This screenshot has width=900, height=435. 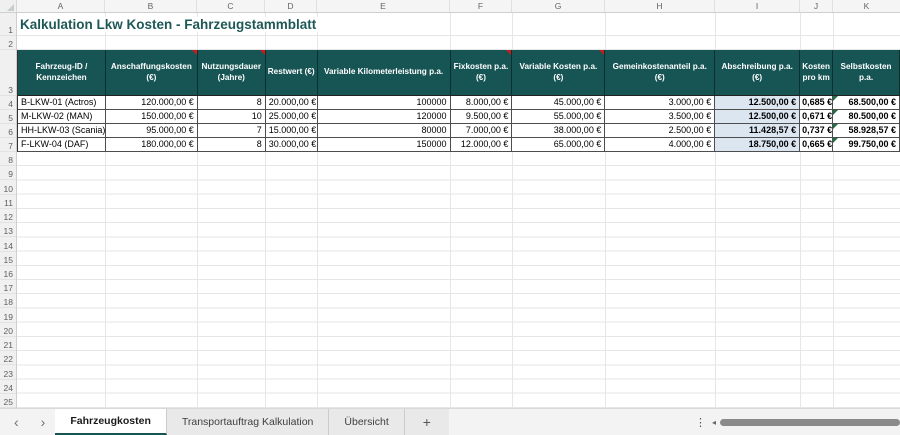 What do you see at coordinates (8, 358) in the screenshot?
I see `row-header: 22` at bounding box center [8, 358].